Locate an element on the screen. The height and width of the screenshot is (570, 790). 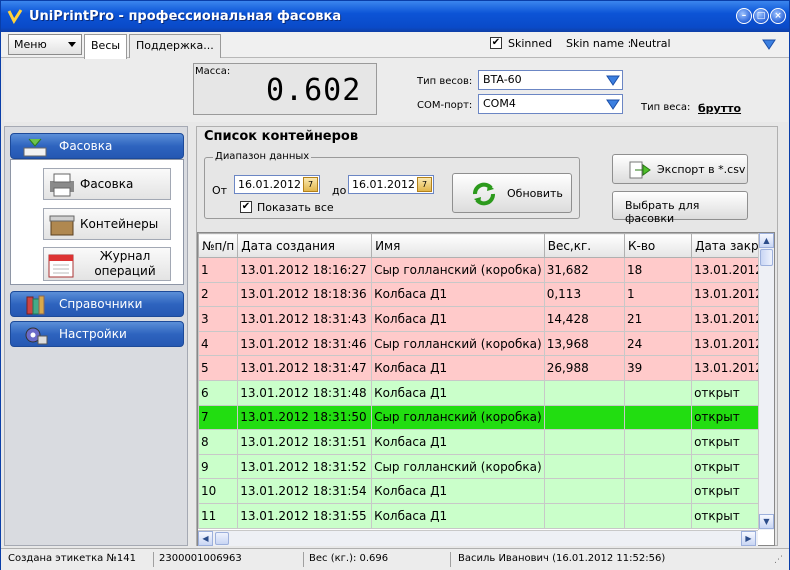
scroll-right-icon: ▶ is located at coordinates (748, 538).